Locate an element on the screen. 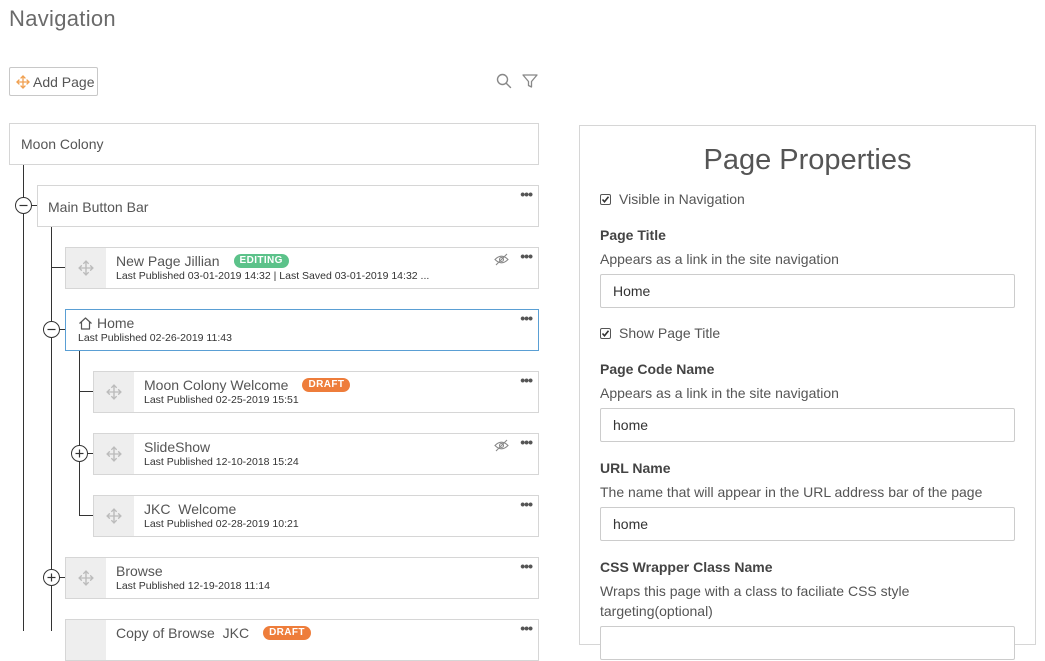 The height and width of the screenshot is (661, 1045). add-page-button: Add Page is located at coordinates (53, 81).